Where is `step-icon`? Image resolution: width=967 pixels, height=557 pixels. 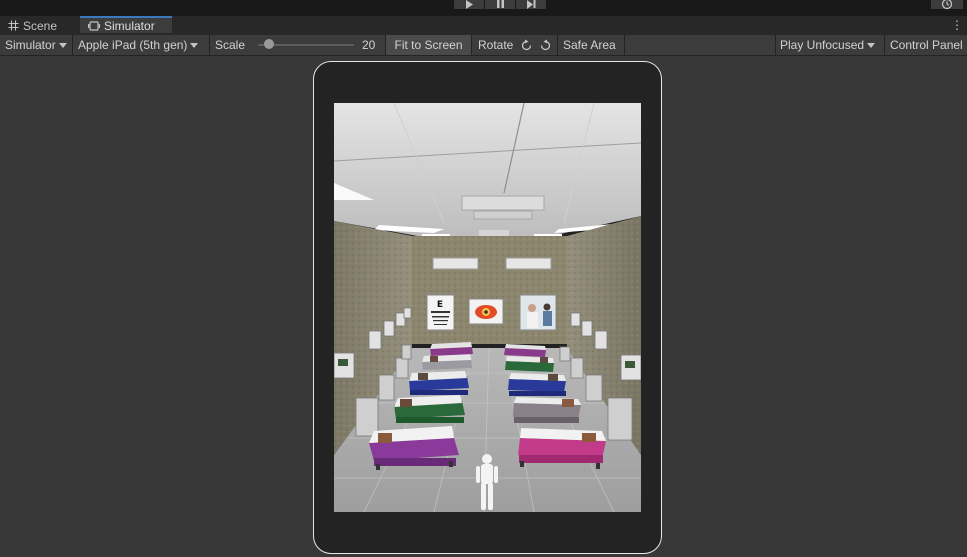 step-icon is located at coordinates (531, 4).